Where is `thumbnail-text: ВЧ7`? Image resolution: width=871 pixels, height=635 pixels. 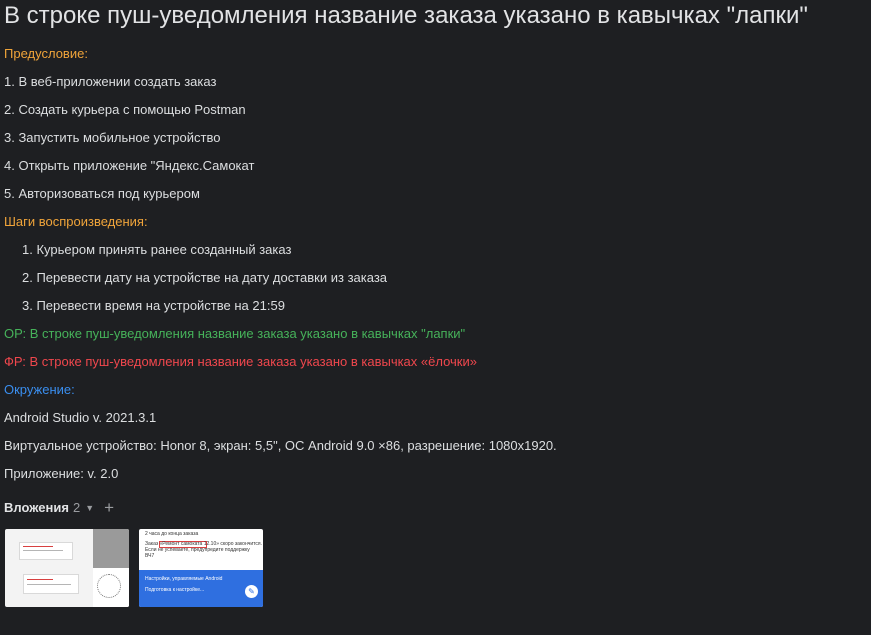
thumbnail-text: ВЧ7 is located at coordinates (150, 556).